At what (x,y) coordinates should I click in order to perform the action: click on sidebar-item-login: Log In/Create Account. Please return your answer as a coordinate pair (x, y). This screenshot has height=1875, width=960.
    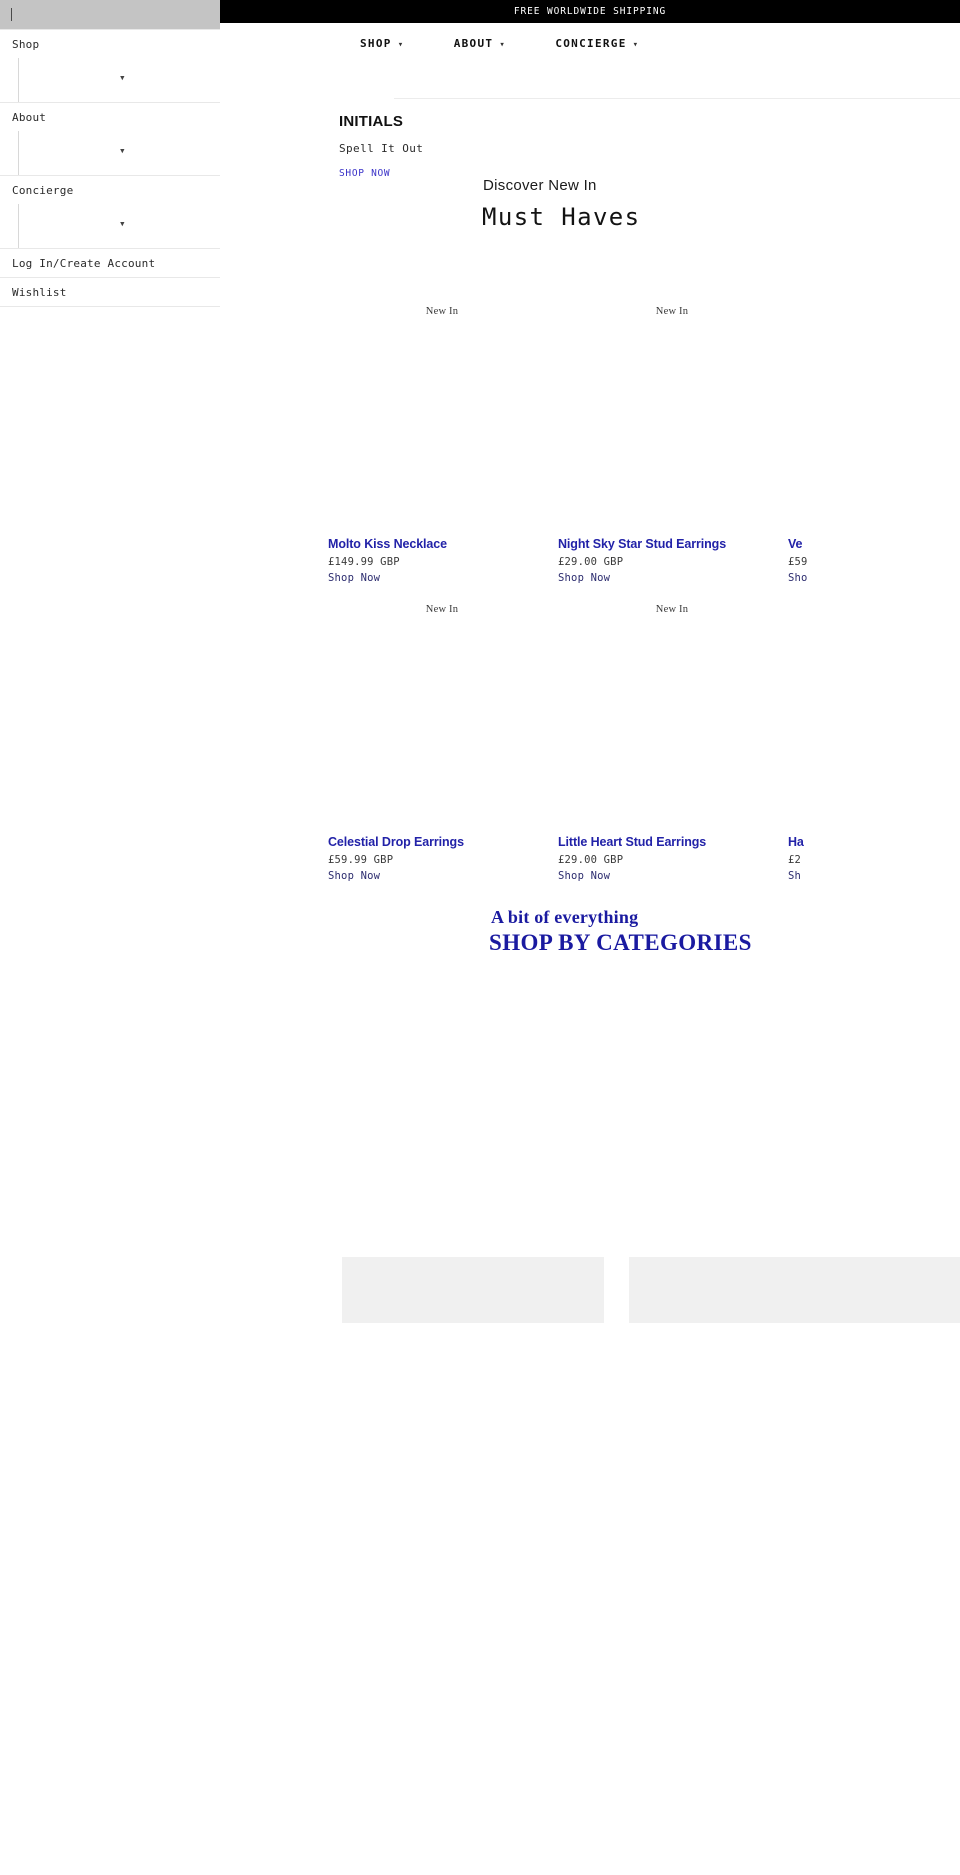
    Looking at the image, I should click on (110, 263).